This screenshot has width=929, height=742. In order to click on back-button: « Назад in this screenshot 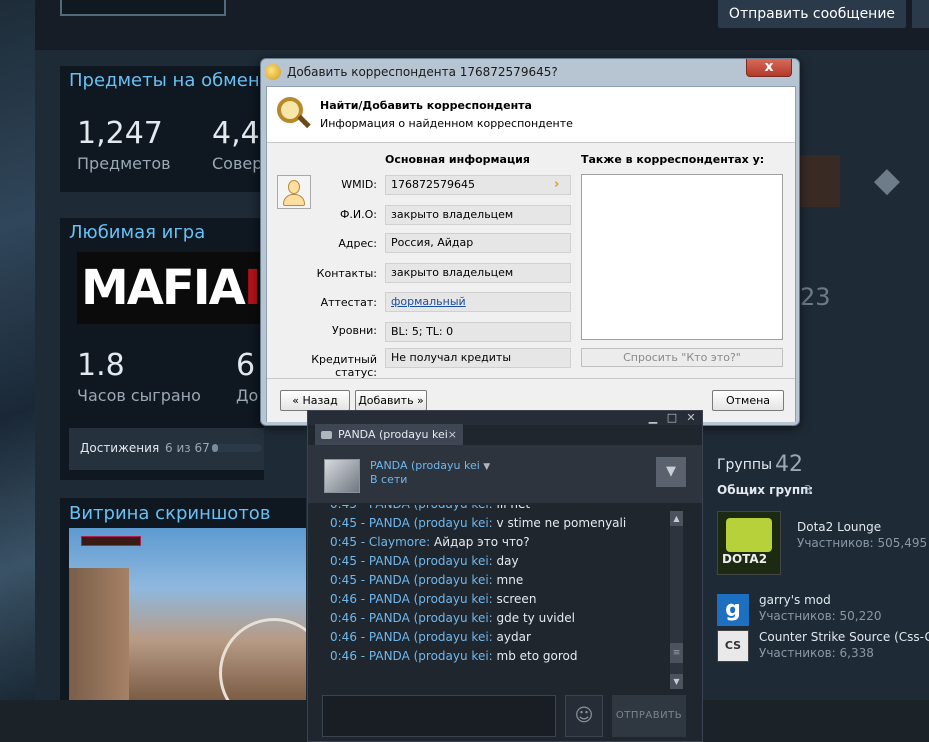, I will do `click(315, 400)`.